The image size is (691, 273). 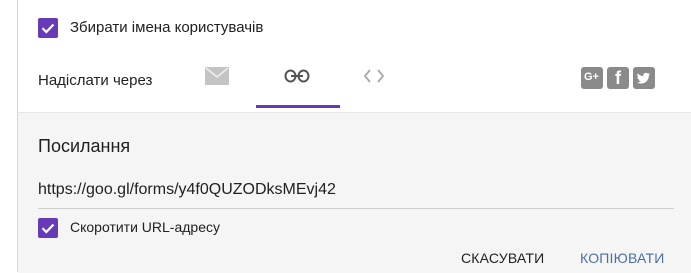 I want to click on shorten-url-checkbox, so click(x=48, y=228).